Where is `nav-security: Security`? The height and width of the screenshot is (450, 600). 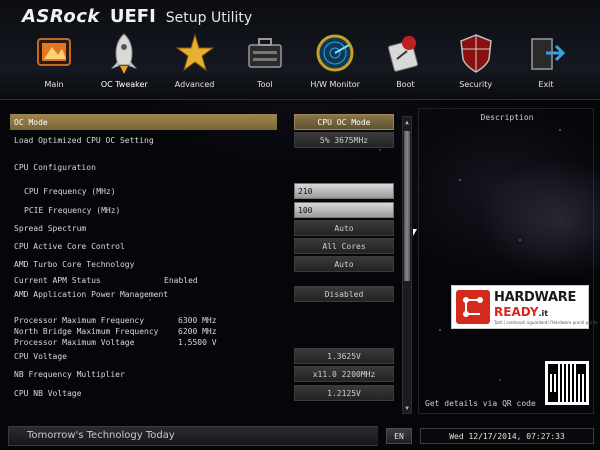
nav-security: Security is located at coordinates (476, 63).